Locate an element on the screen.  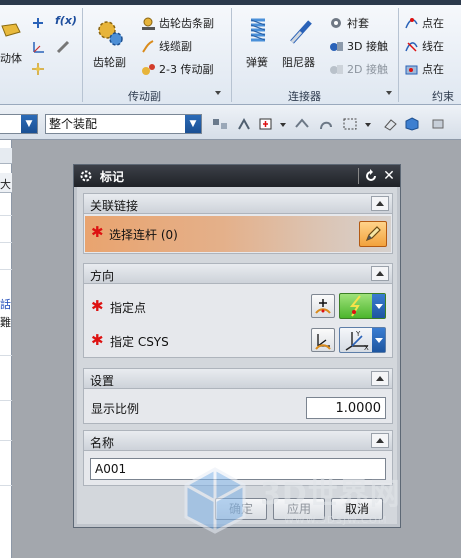
display-scale-label: 显示比例 is located at coordinates (115, 409).